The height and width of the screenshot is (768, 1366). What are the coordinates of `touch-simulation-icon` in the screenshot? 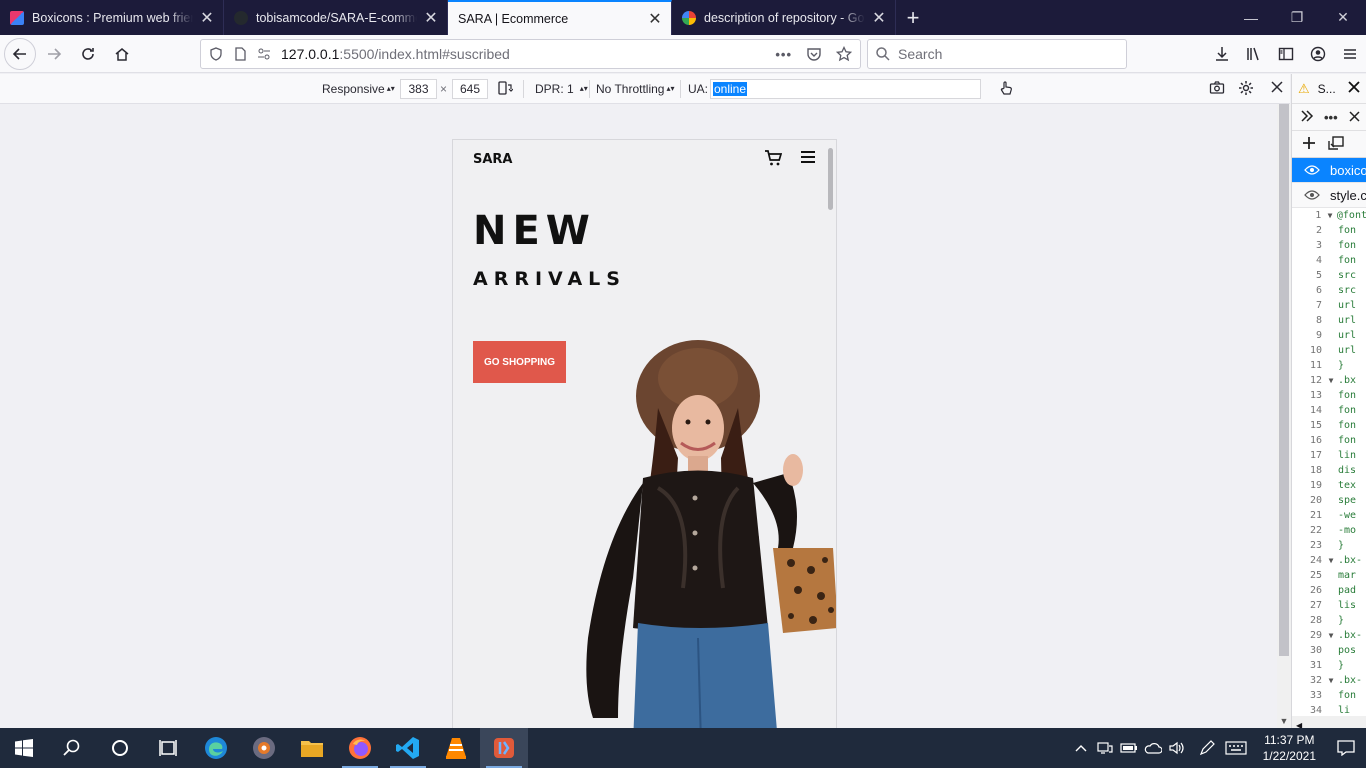 It's located at (1006, 89).